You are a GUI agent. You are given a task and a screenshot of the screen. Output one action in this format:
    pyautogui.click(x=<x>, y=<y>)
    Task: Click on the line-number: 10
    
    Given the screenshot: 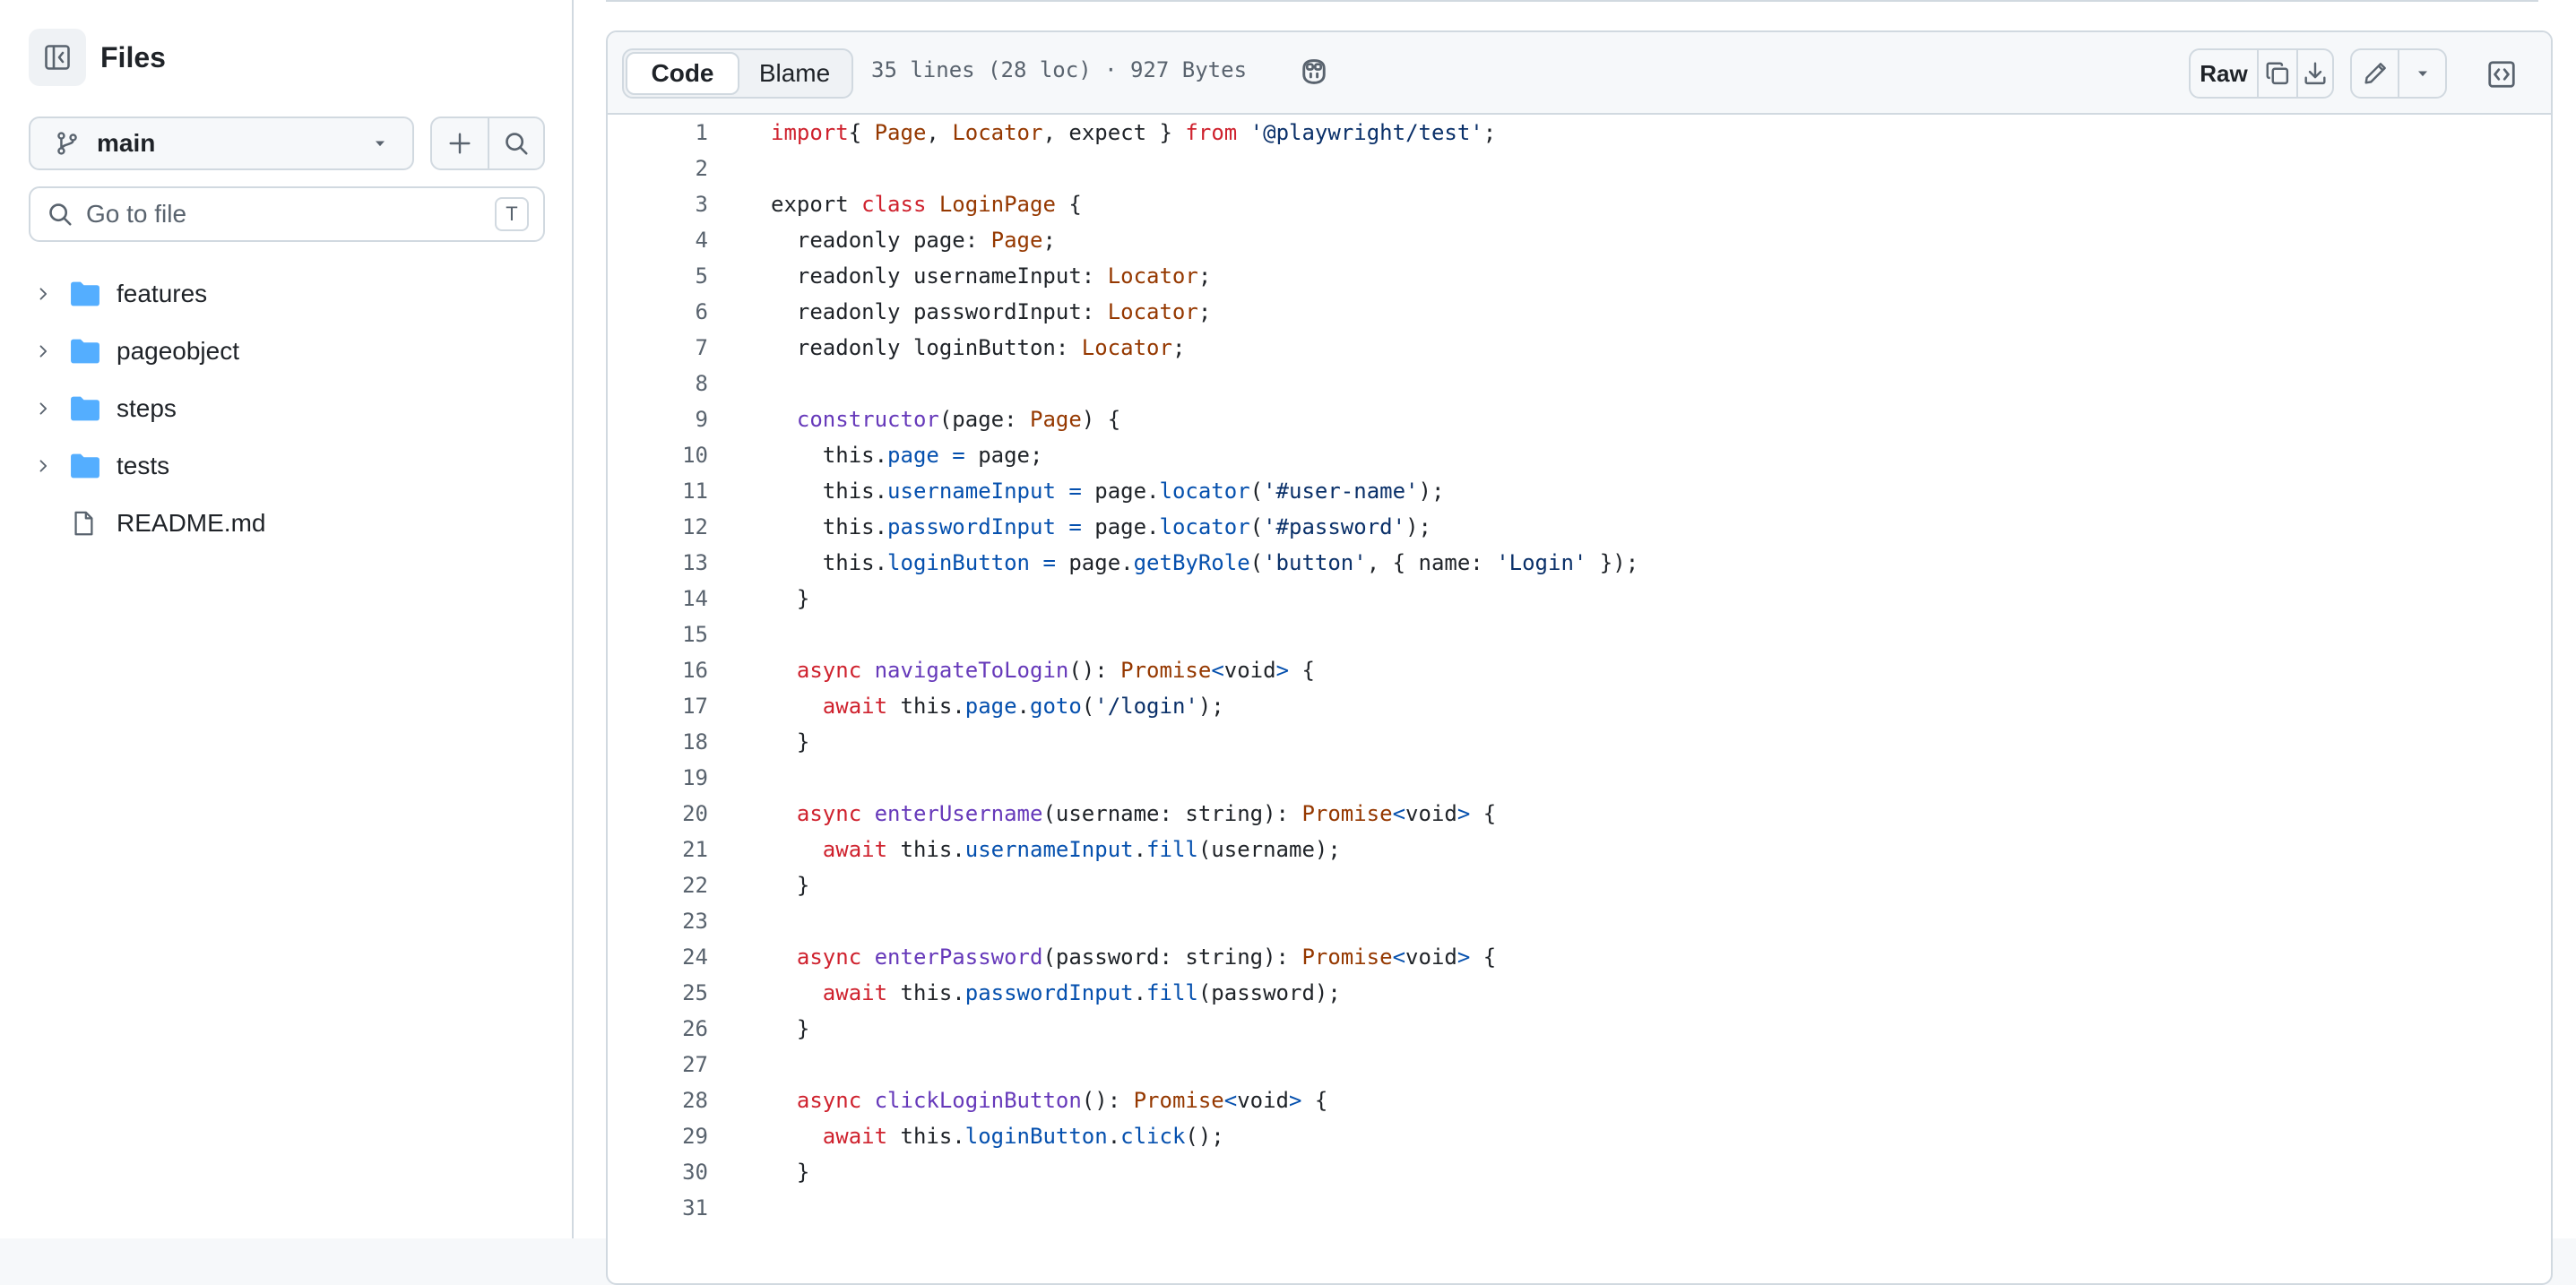 What is the action you would take?
    pyautogui.click(x=658, y=456)
    